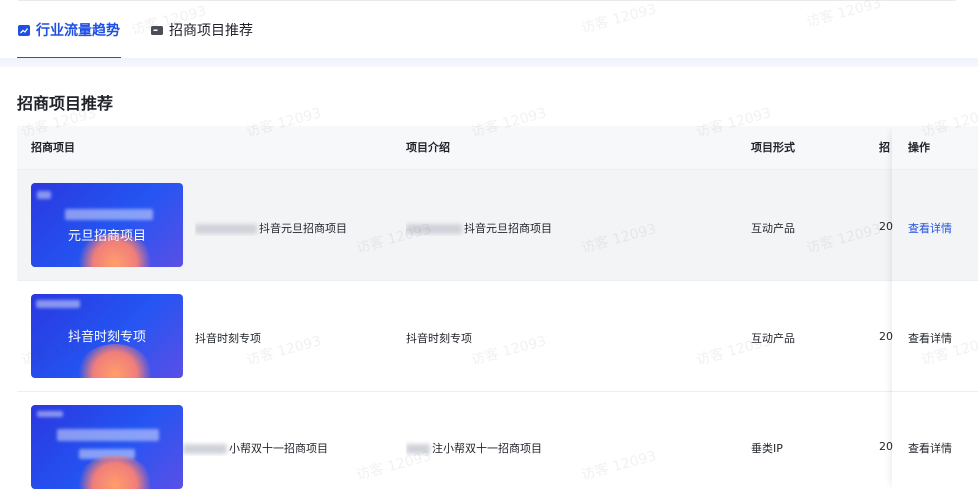 This screenshot has height=491, width=978. Describe the element at coordinates (107, 447) in the screenshot. I see `project-thumbnail` at that location.